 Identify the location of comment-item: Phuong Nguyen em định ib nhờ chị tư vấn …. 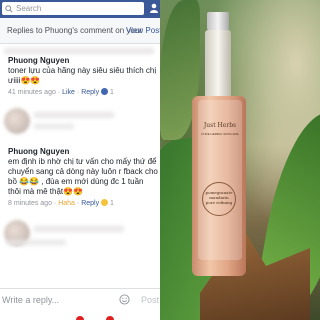
(80, 178).